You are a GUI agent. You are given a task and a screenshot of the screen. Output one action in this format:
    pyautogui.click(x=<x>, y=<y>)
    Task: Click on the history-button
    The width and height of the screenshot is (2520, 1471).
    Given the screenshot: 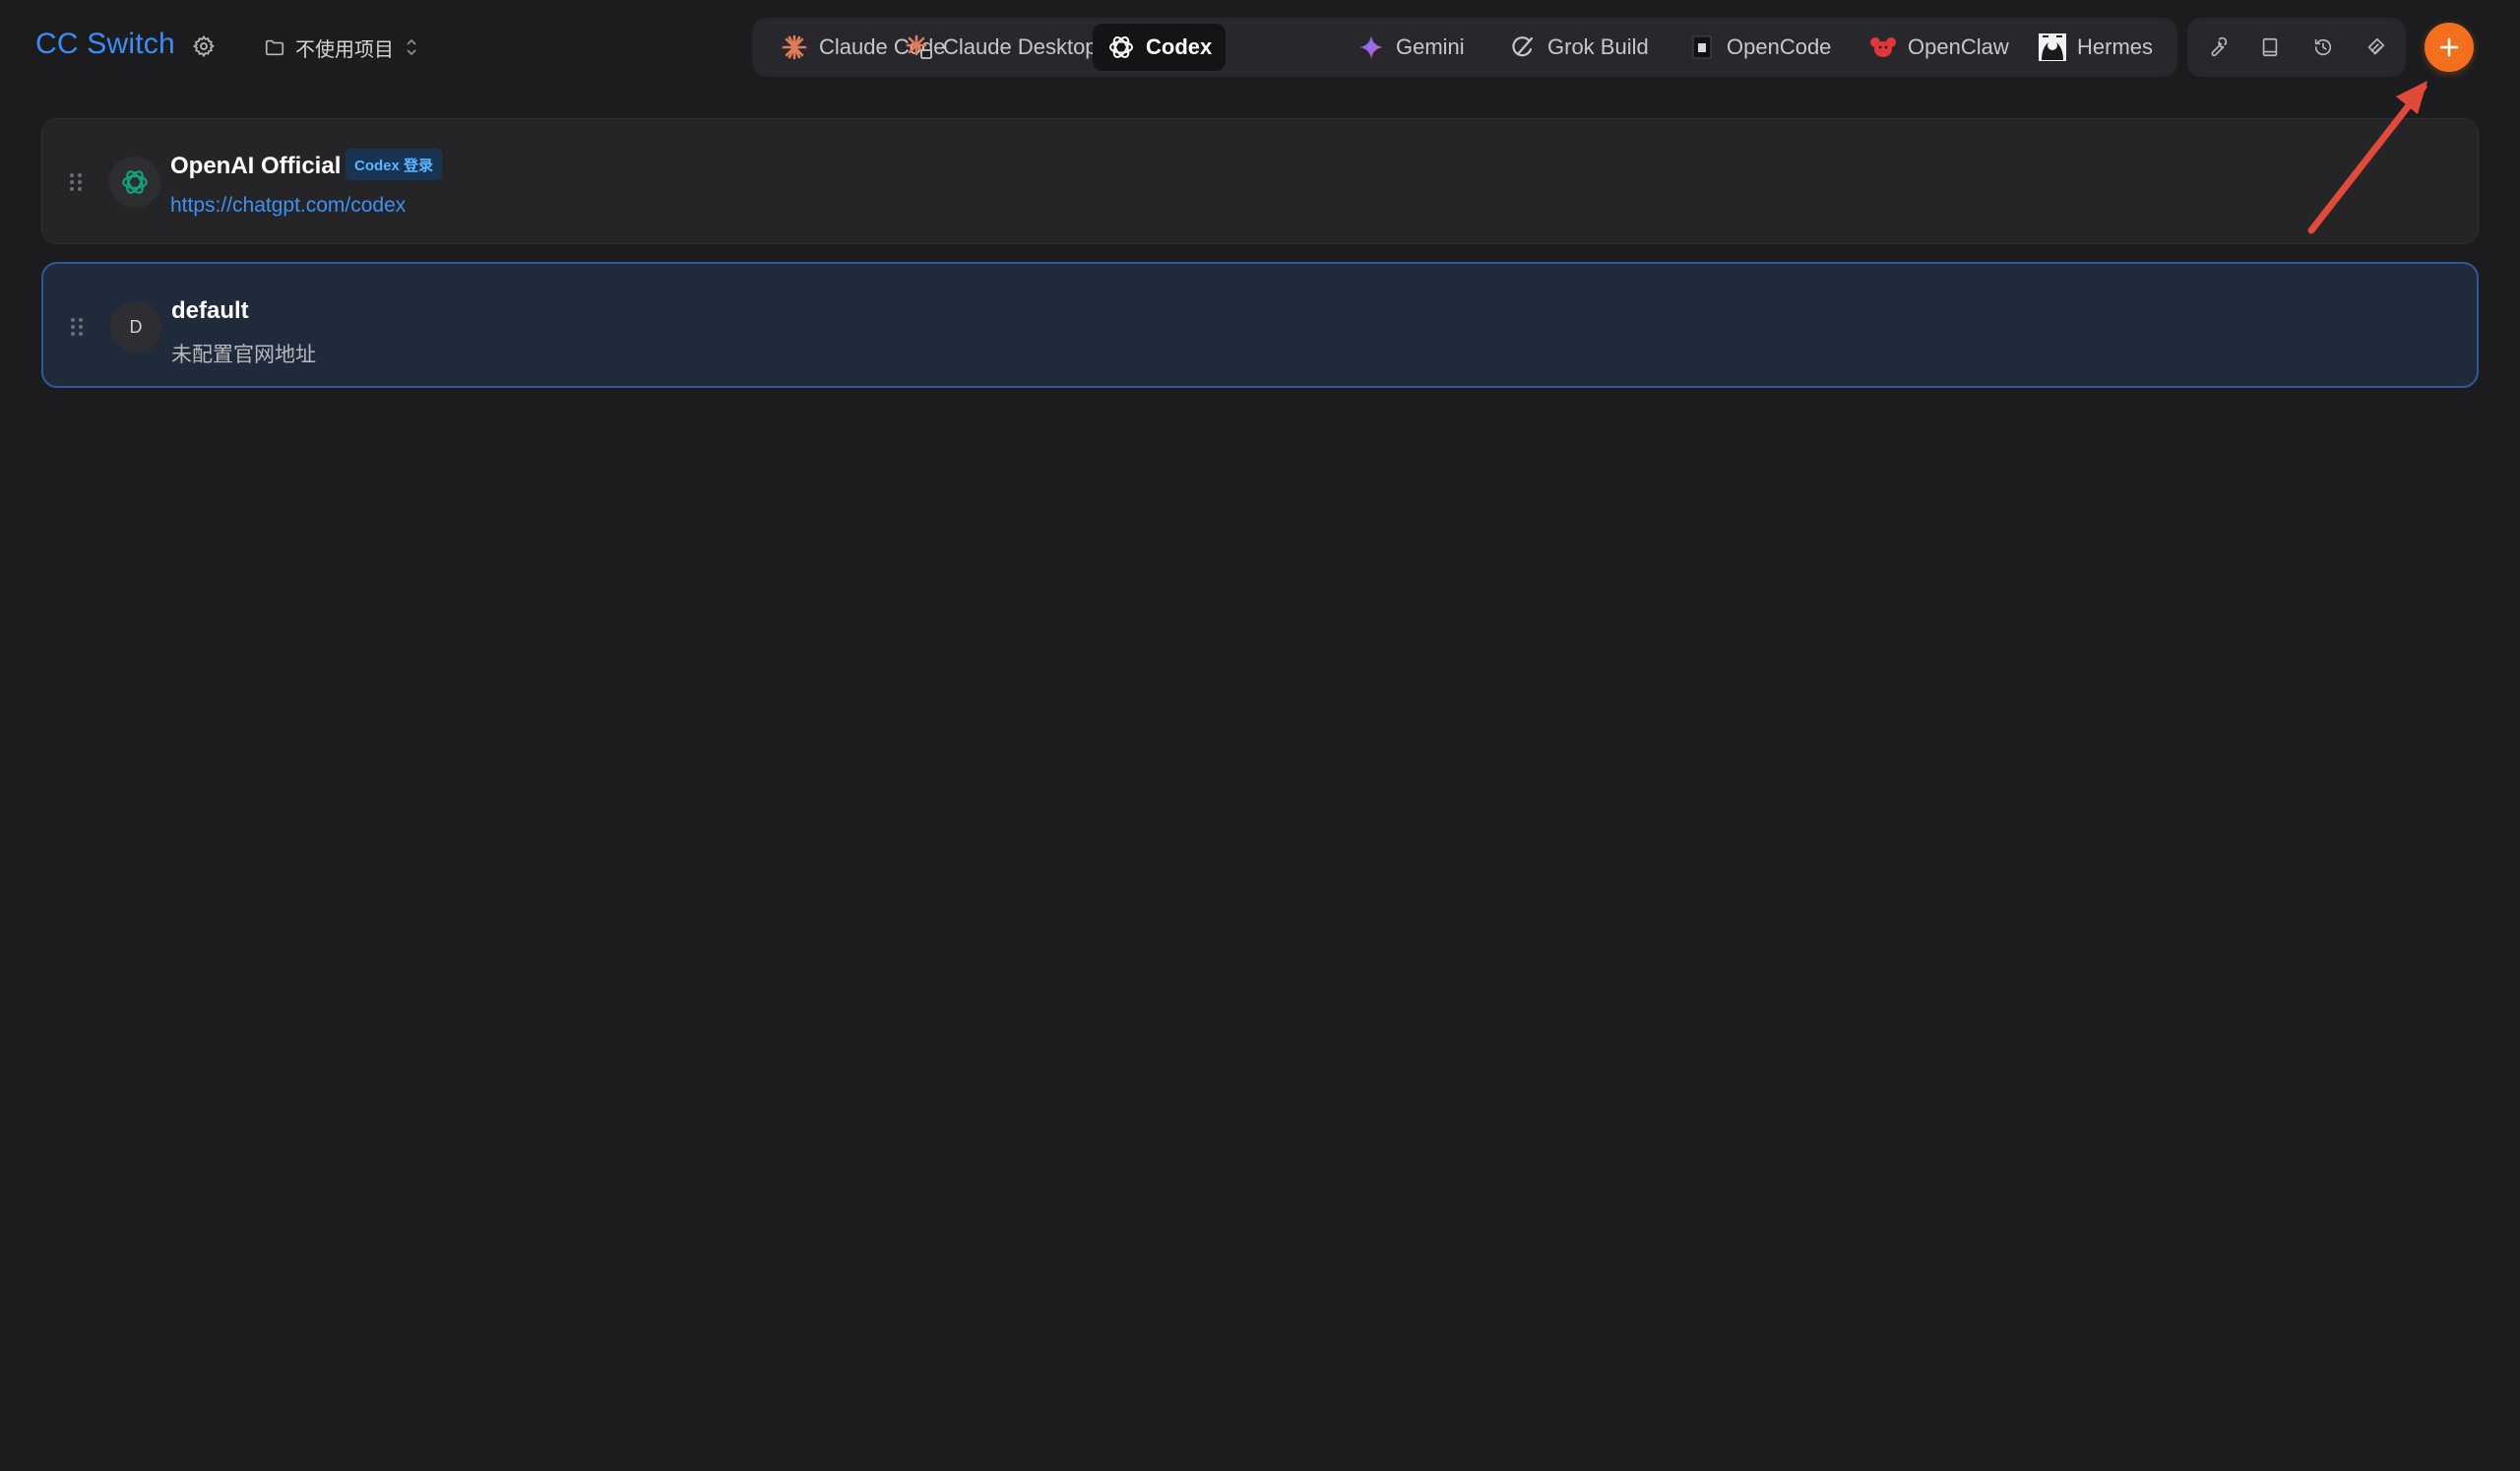 What is the action you would take?
    pyautogui.click(x=2323, y=47)
    